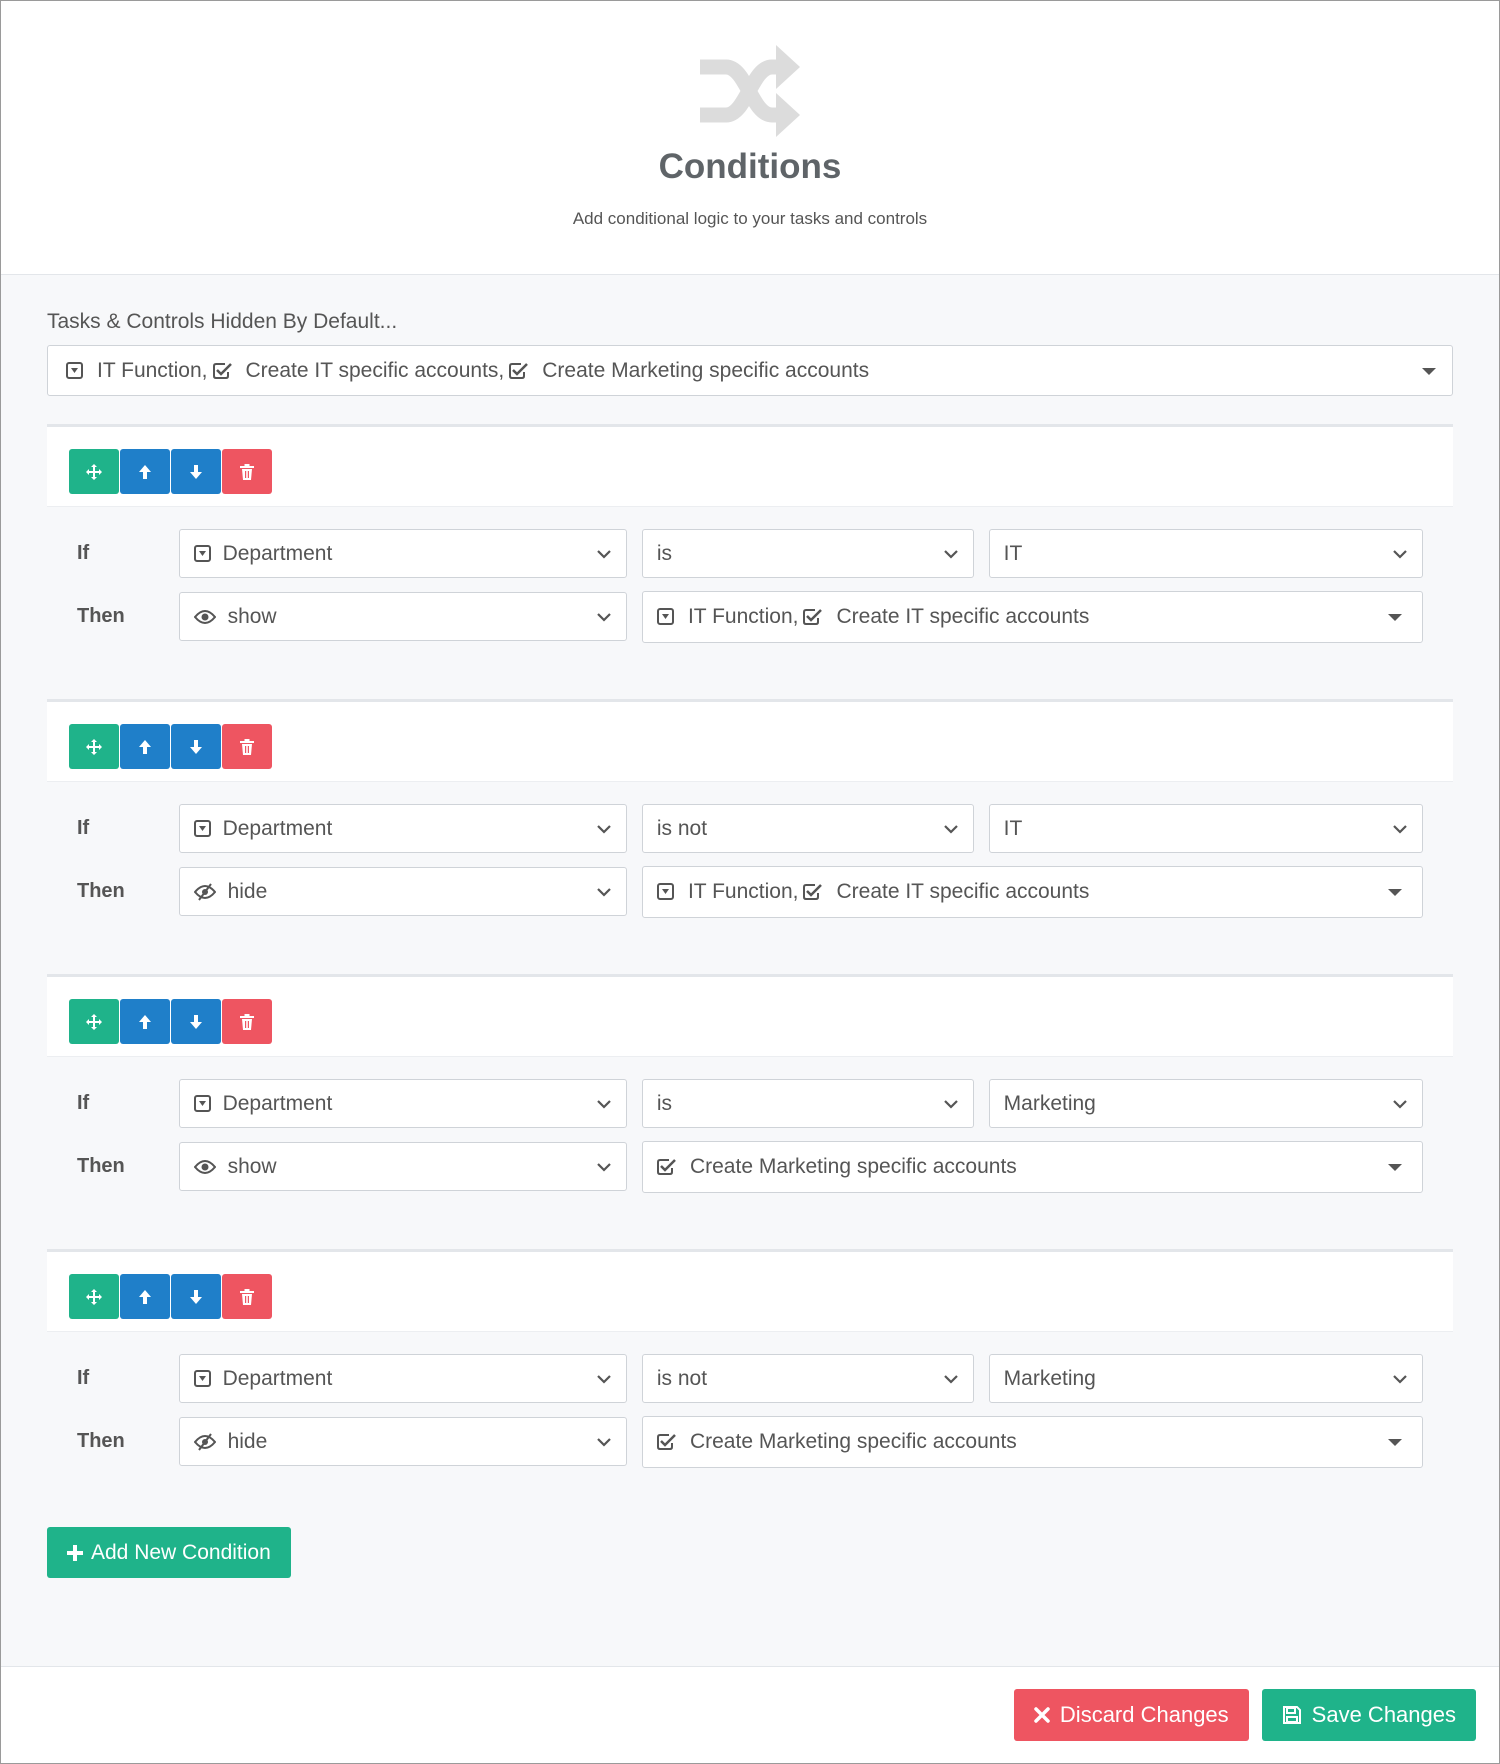 The image size is (1500, 1764). I want to click on action-value: show, so click(252, 1166).